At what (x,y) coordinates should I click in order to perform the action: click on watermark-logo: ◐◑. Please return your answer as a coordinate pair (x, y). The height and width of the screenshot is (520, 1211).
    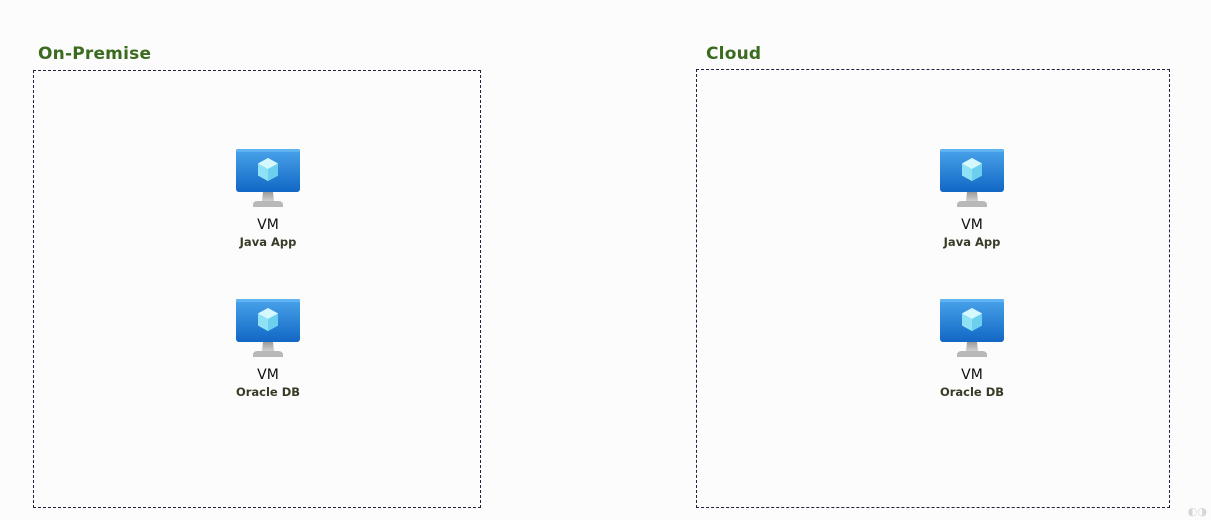
    Looking at the image, I should click on (1197, 511).